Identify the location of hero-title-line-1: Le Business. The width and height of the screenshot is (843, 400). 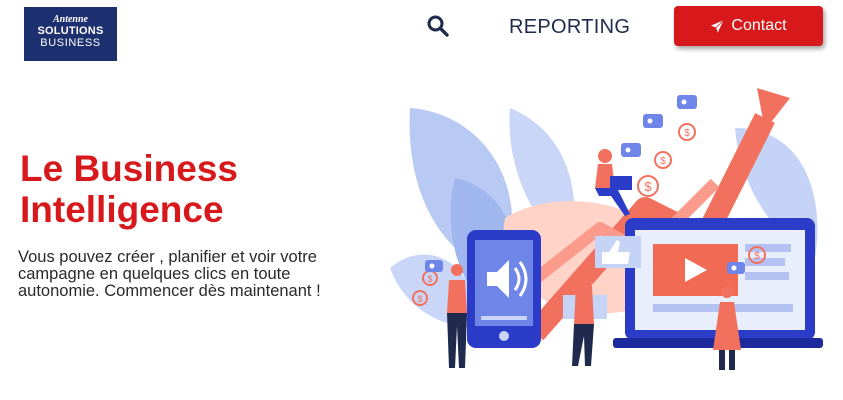
(129, 168).